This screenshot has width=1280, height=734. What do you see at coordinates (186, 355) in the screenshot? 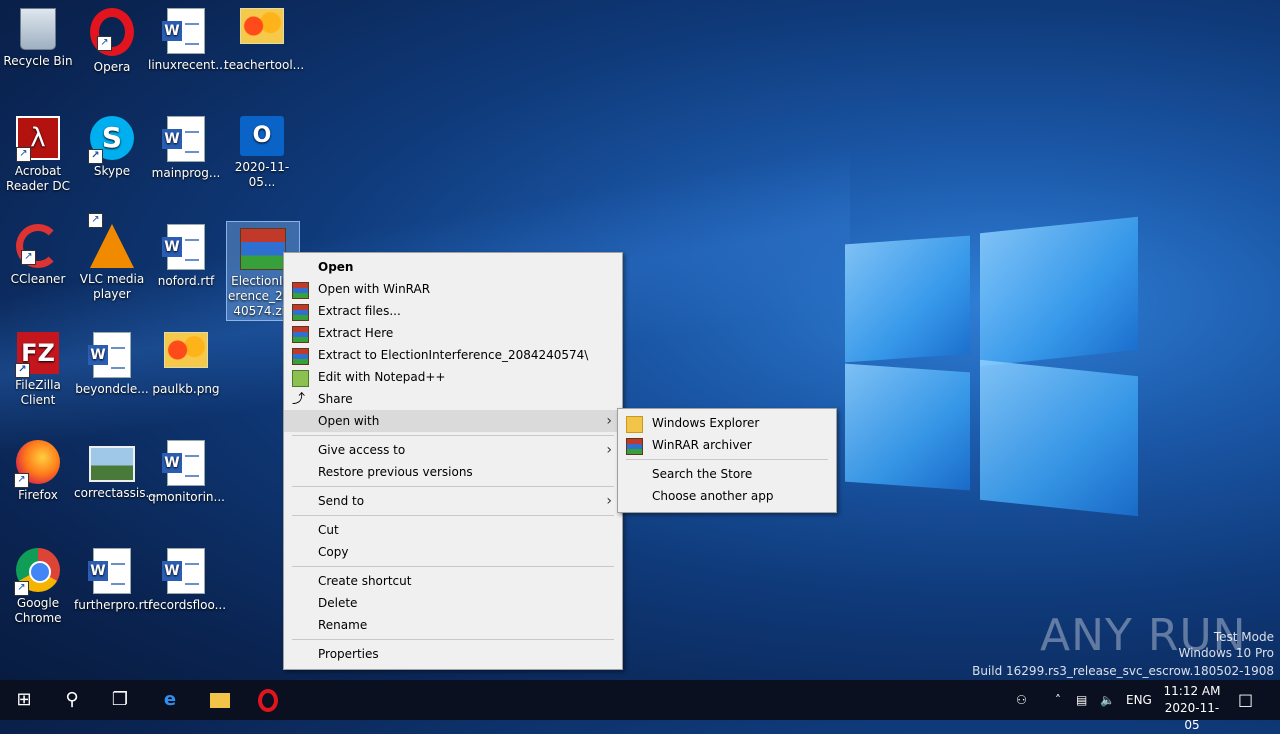
I see `image-file-icon` at bounding box center [186, 355].